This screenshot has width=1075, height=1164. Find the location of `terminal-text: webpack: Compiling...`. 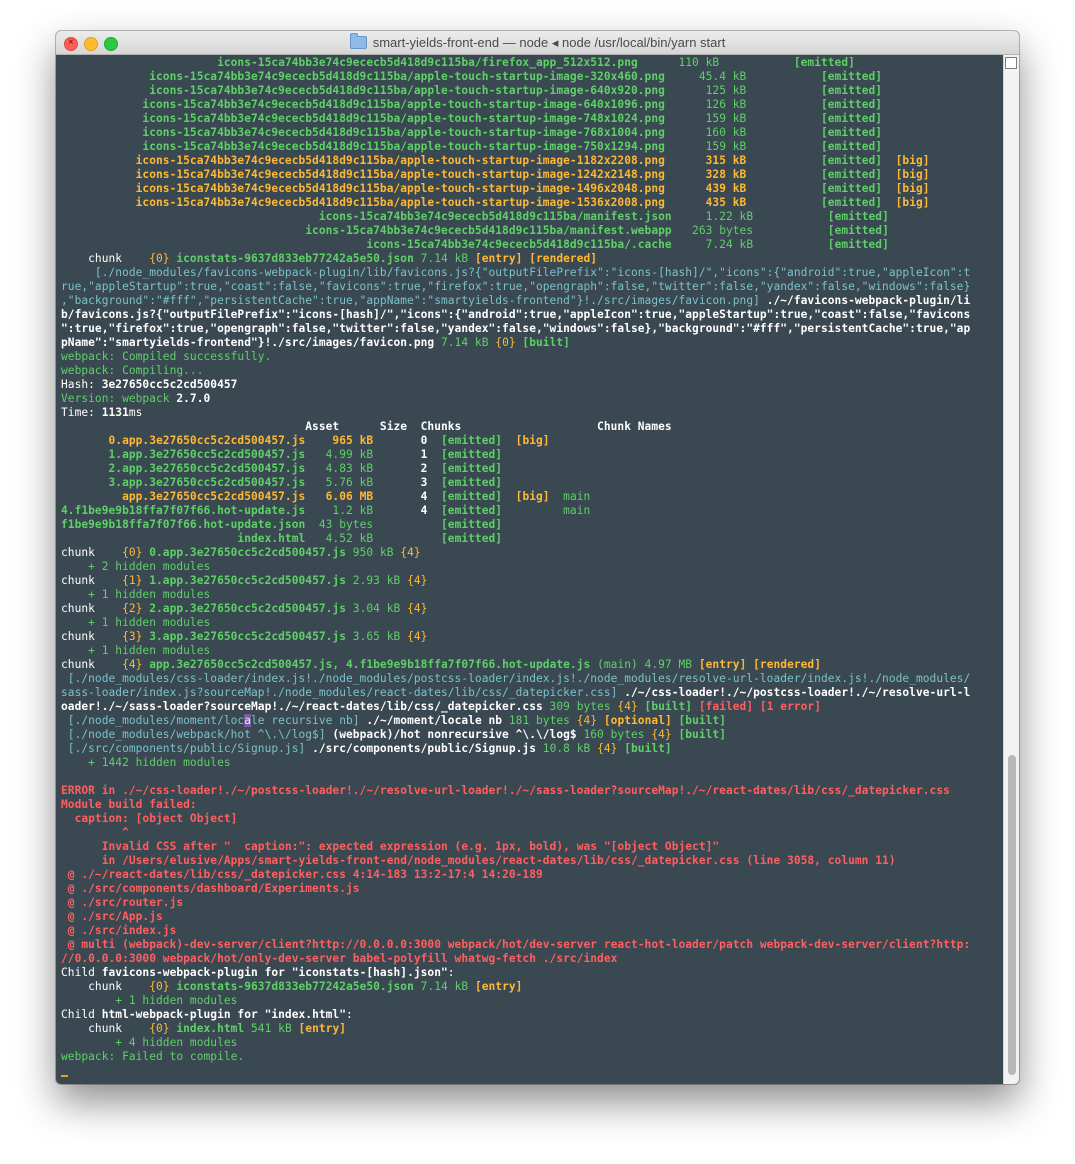

terminal-text: webpack: Compiling... is located at coordinates (132, 370).